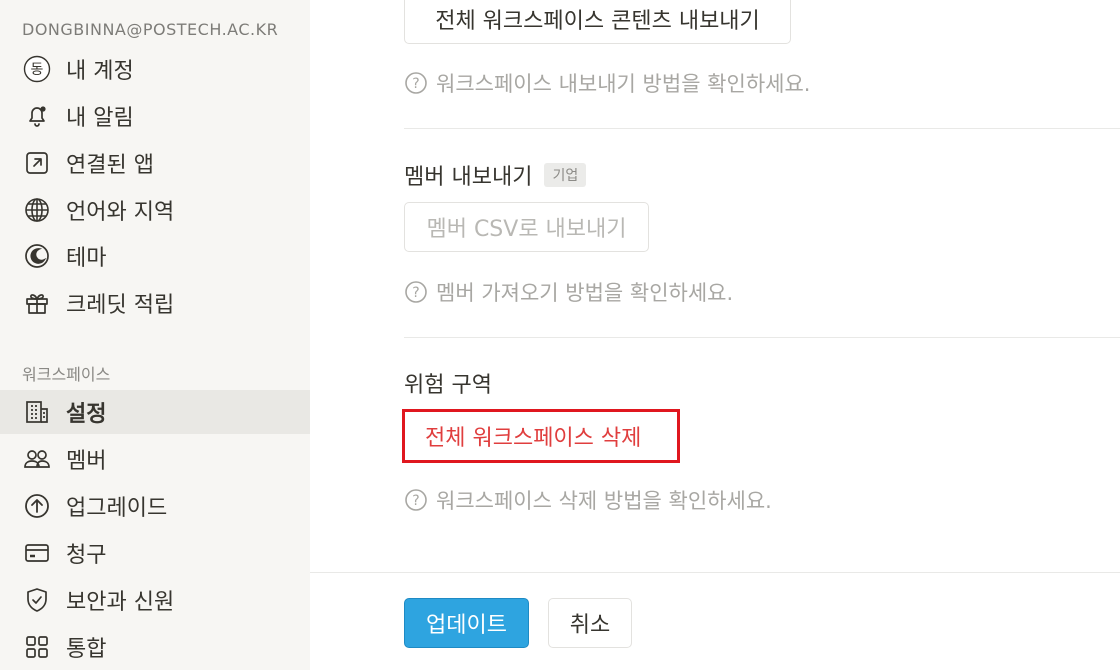 The width and height of the screenshot is (1120, 670). I want to click on export-members-csv-button: 멤버 CSV로 내보내기, so click(526, 227).